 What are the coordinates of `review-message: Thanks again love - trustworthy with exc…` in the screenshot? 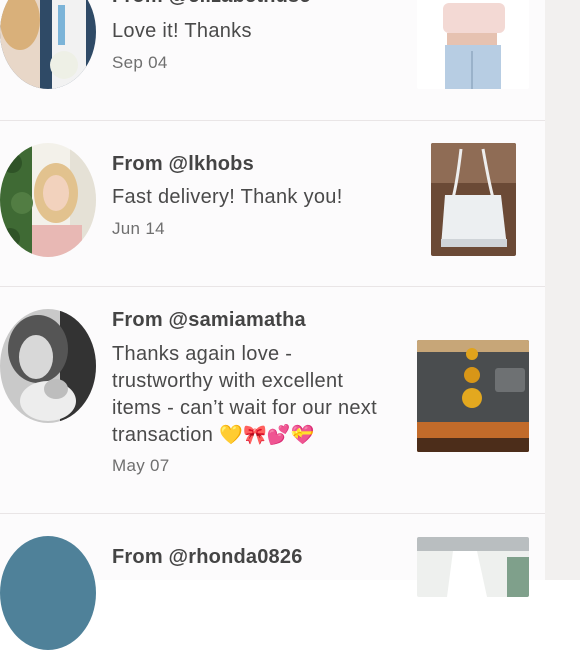 It's located at (254, 395).